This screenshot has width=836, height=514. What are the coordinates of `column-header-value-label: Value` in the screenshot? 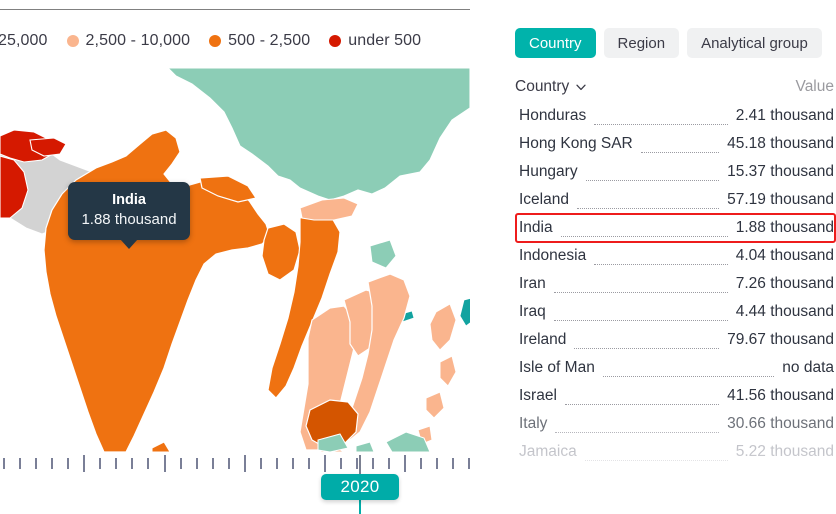 It's located at (815, 86).